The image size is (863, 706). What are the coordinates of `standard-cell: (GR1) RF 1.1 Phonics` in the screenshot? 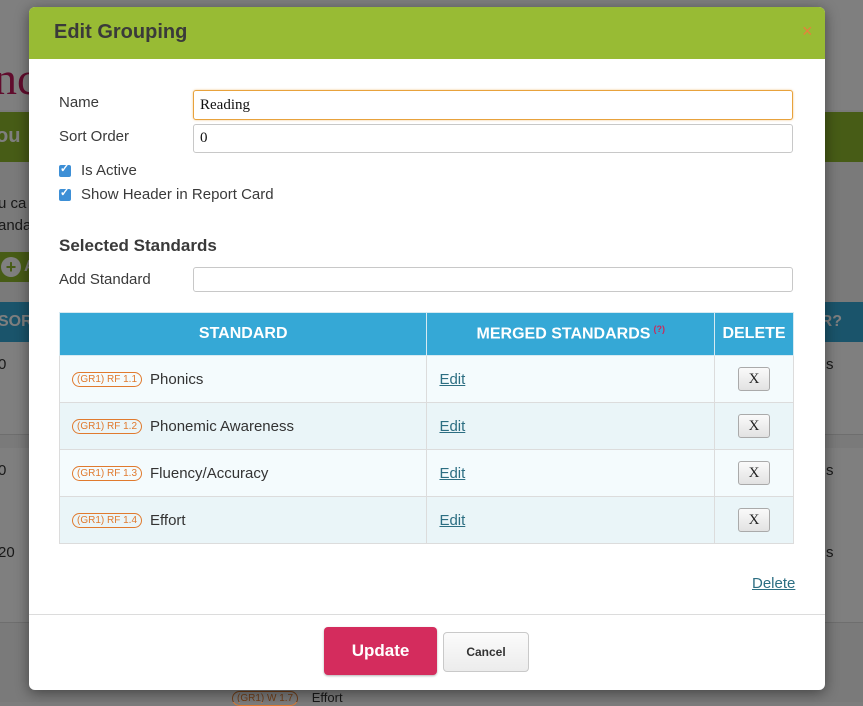 It's located at (243, 379).